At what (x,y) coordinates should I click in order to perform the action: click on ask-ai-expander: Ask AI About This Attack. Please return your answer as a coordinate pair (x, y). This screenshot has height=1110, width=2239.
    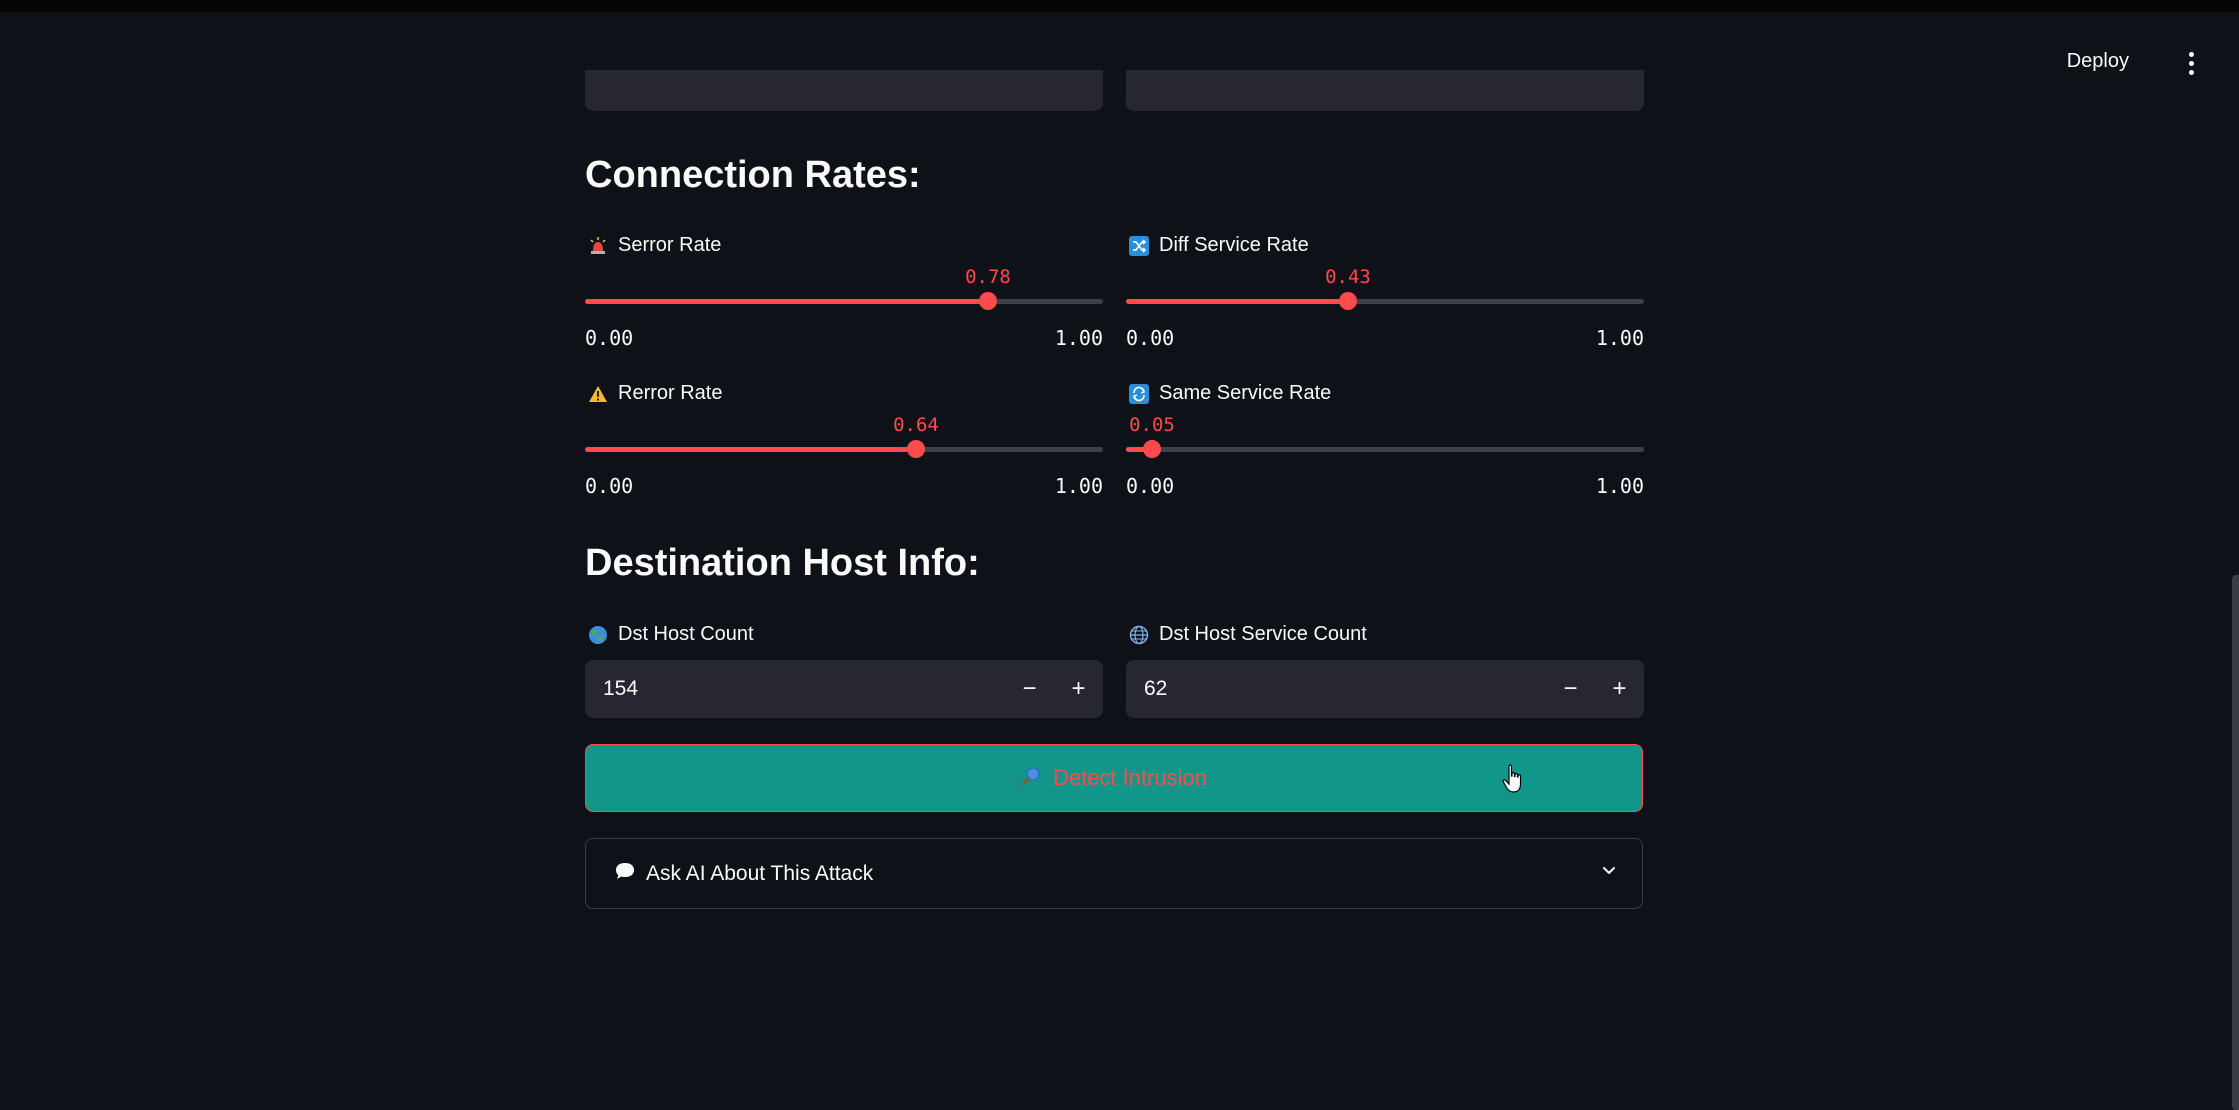
    Looking at the image, I should click on (1114, 873).